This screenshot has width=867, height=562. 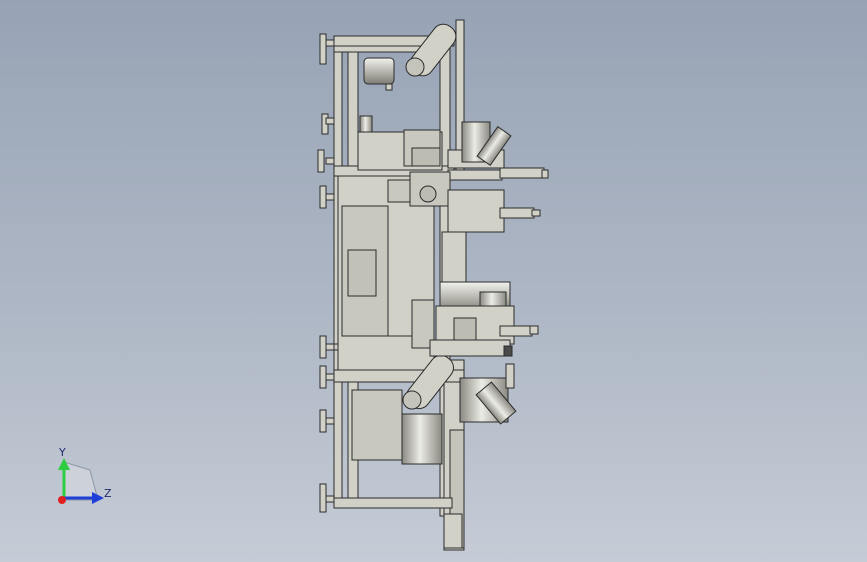 I want to click on z-axis-label: Z, so click(x=108, y=493).